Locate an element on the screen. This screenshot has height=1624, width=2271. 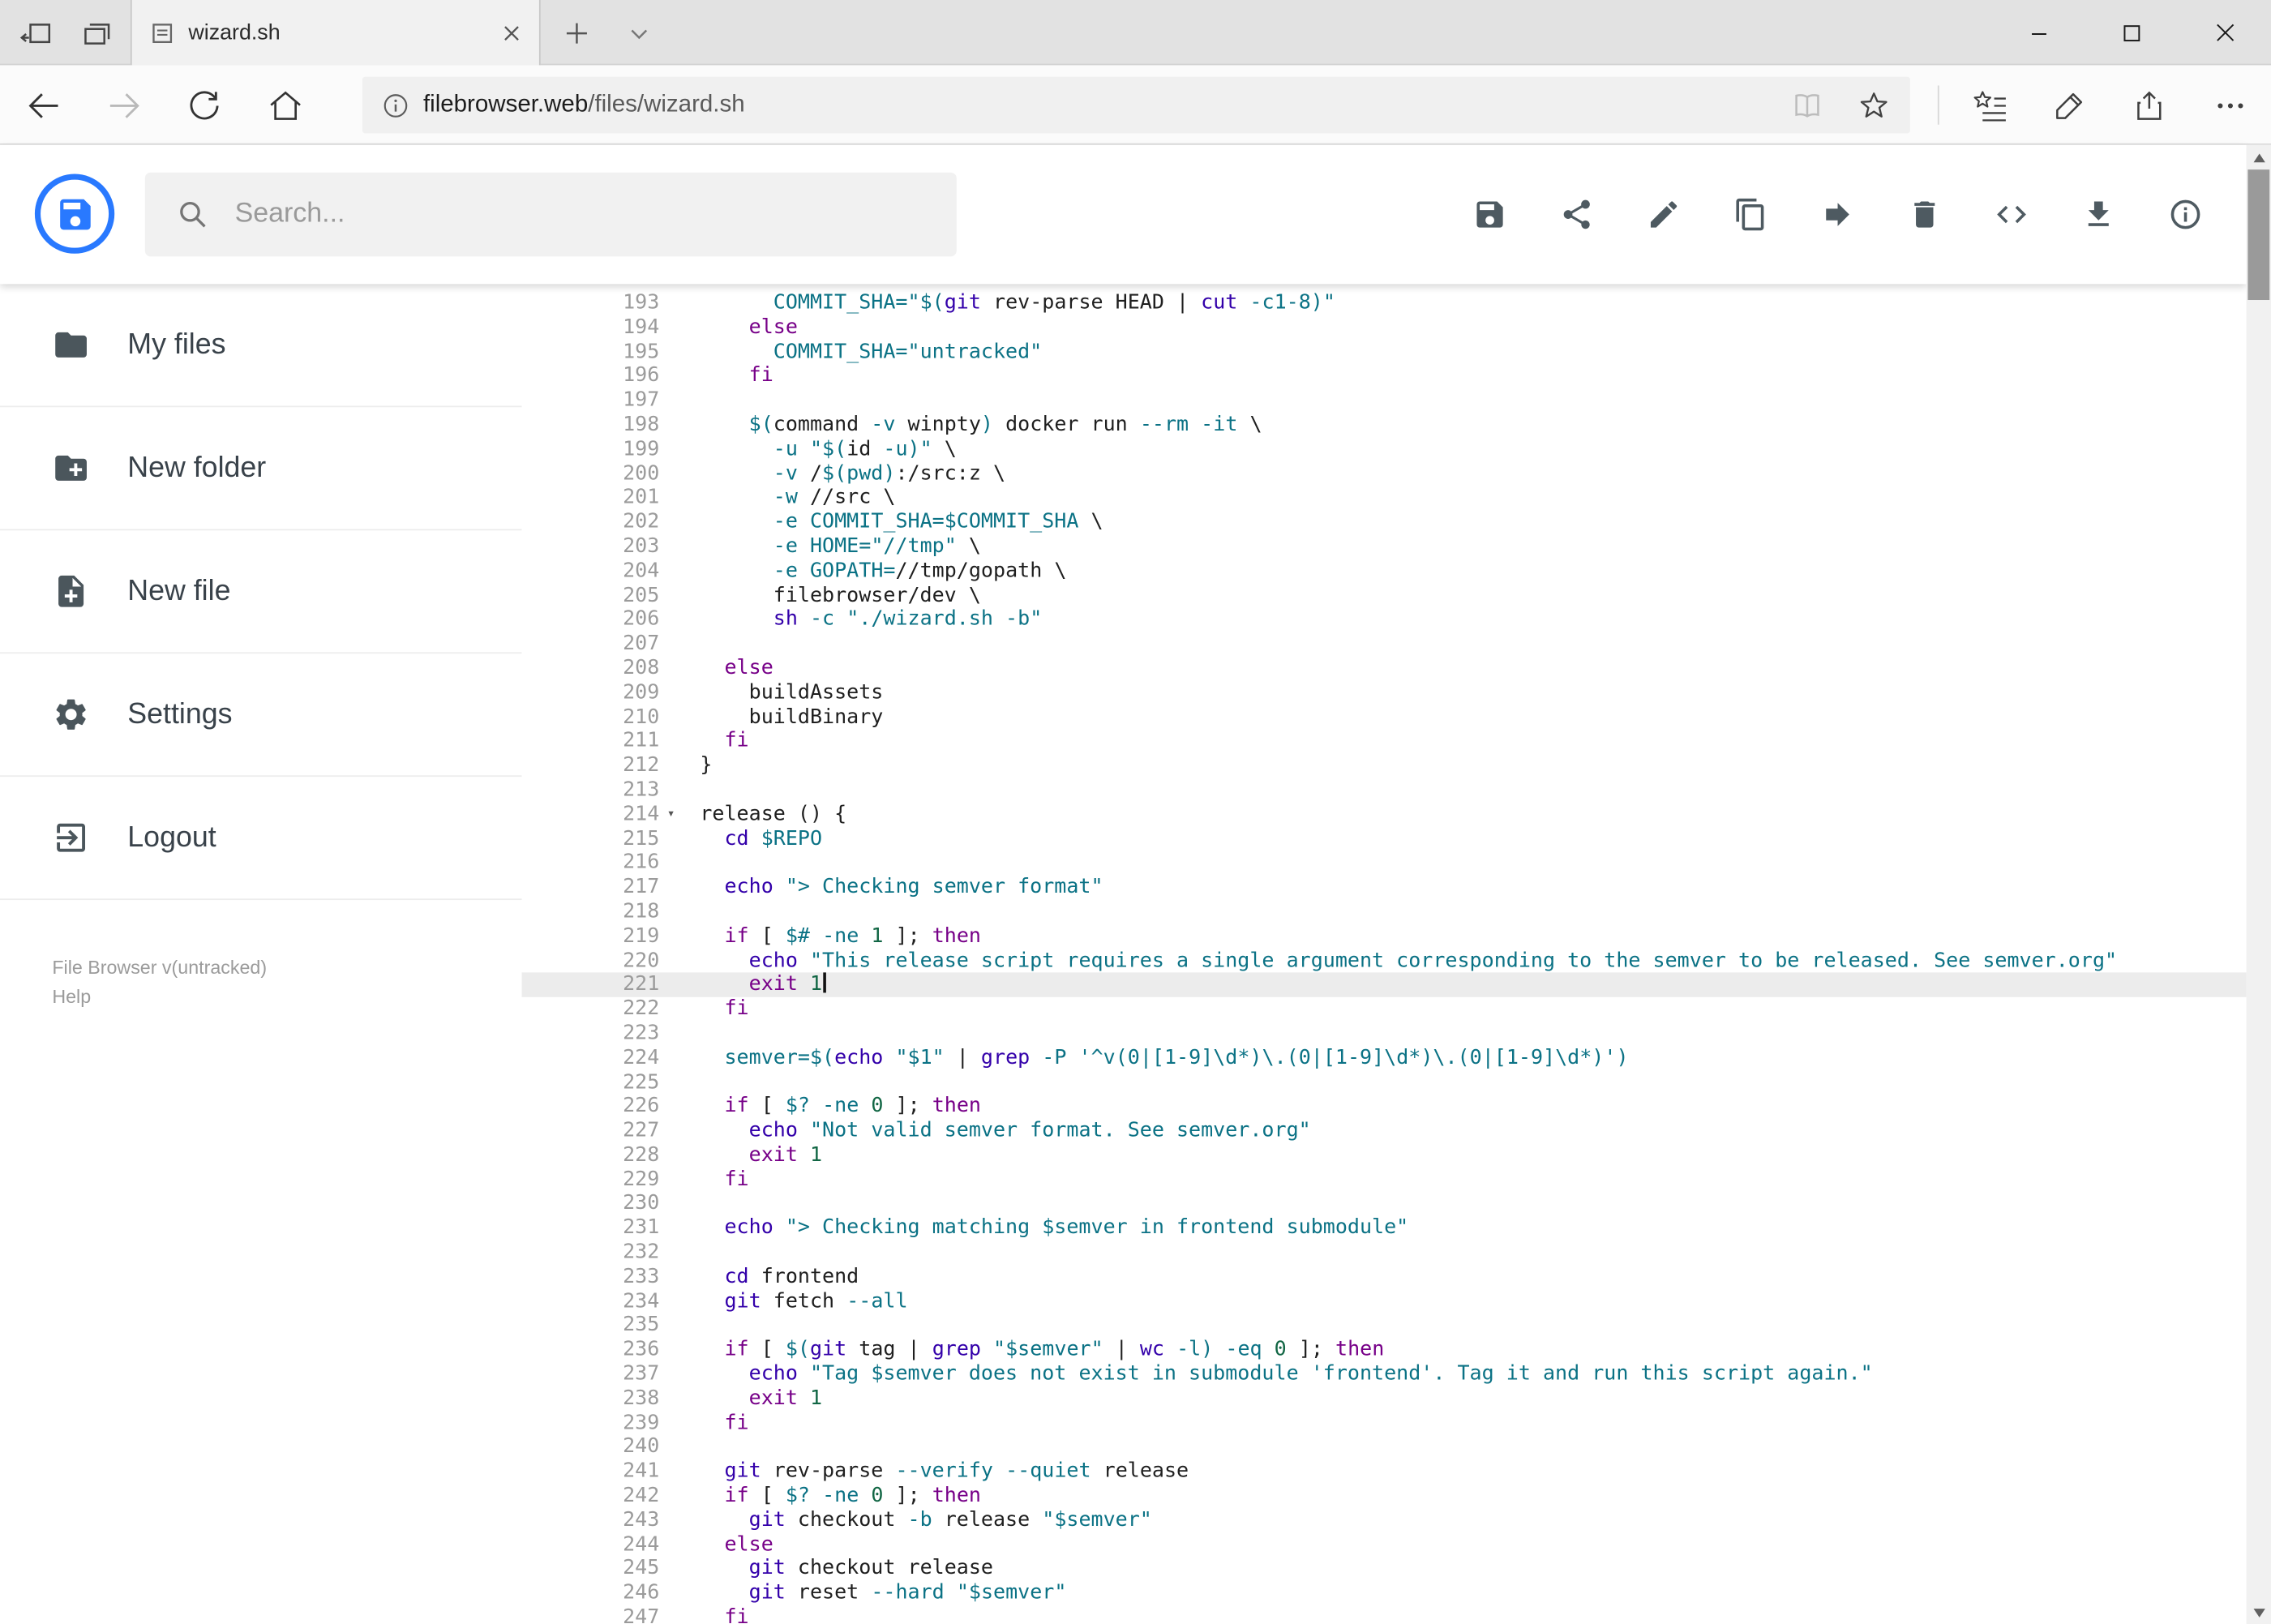
forward-button is located at coordinates (124, 105).